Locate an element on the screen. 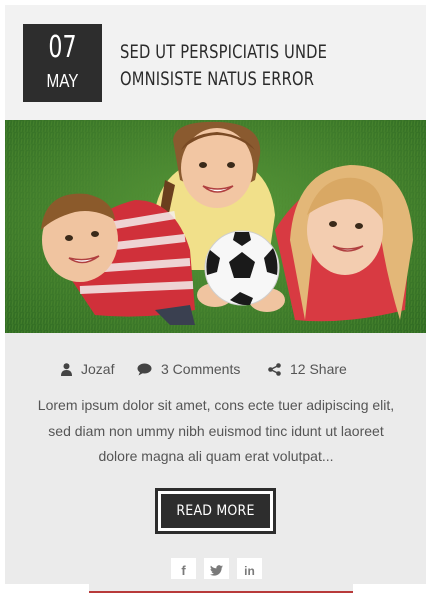 The width and height of the screenshot is (429, 610). read-more-button: Read More is located at coordinates (215, 511).